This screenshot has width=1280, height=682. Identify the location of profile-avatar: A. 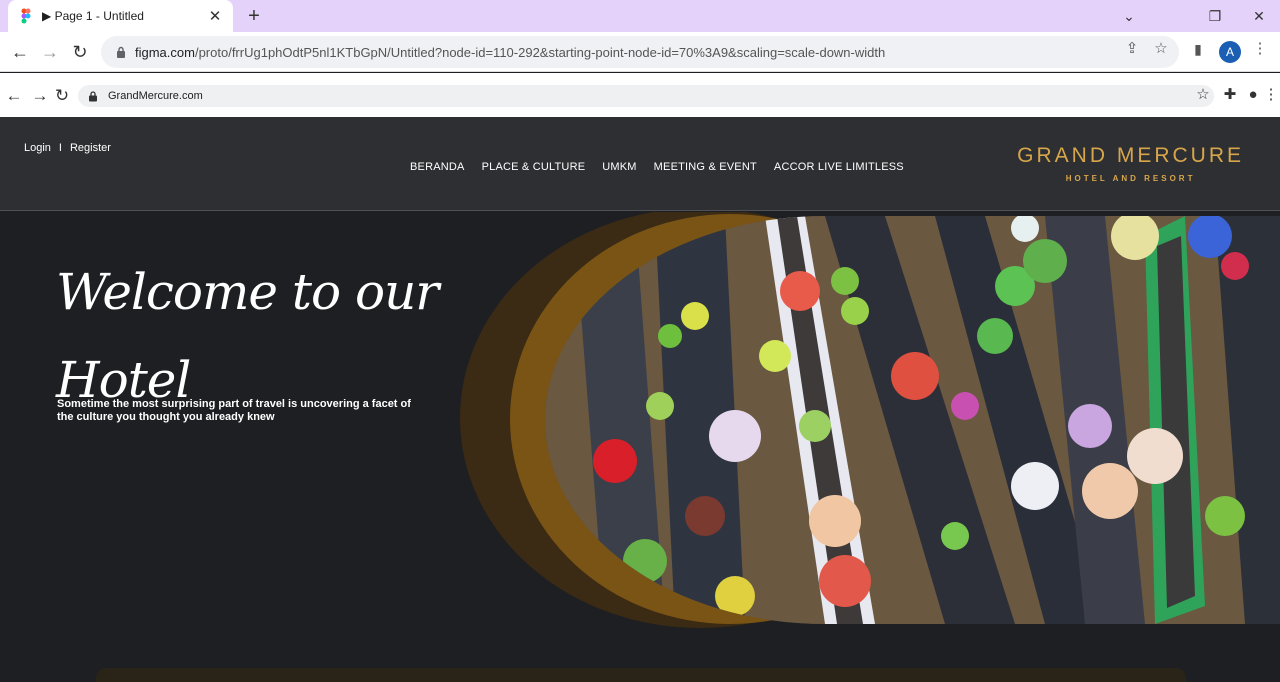
(1230, 52).